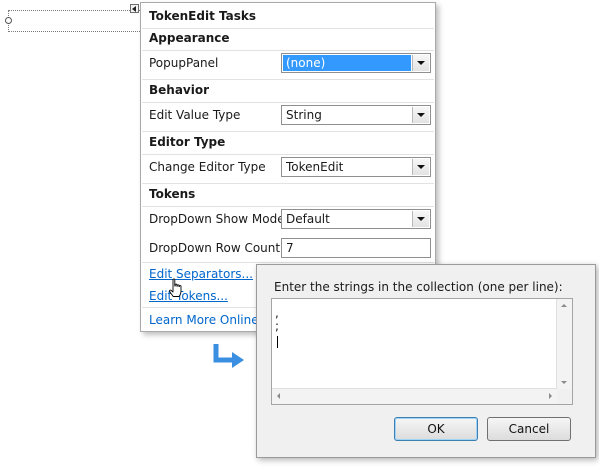  What do you see at coordinates (550, 396) in the screenshot?
I see `scroll-right-icon` at bounding box center [550, 396].